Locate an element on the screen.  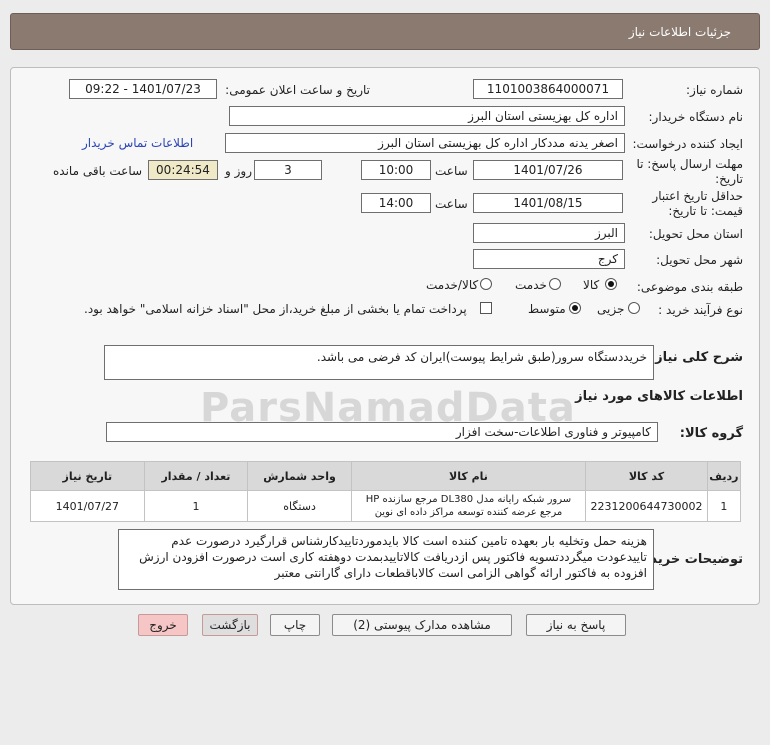
category-goods-radio is located at coordinates (611, 284).